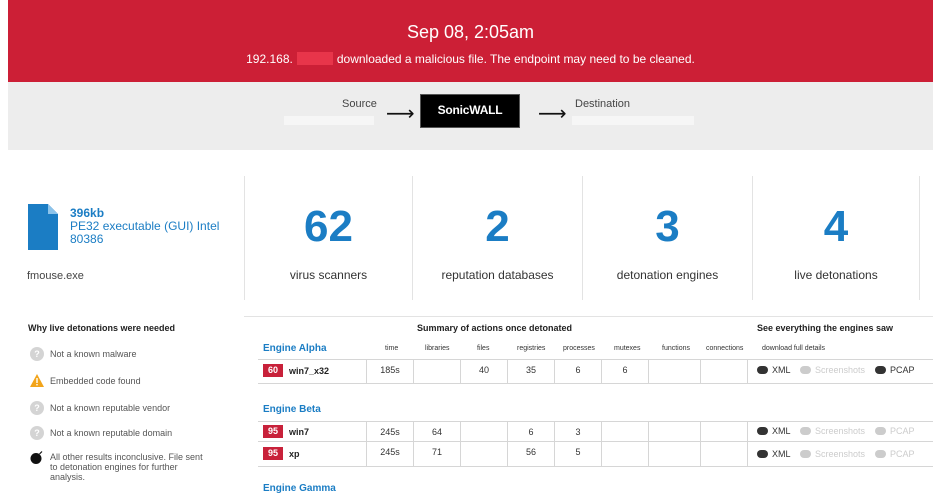  What do you see at coordinates (43, 227) in the screenshot?
I see `file-icon` at bounding box center [43, 227].